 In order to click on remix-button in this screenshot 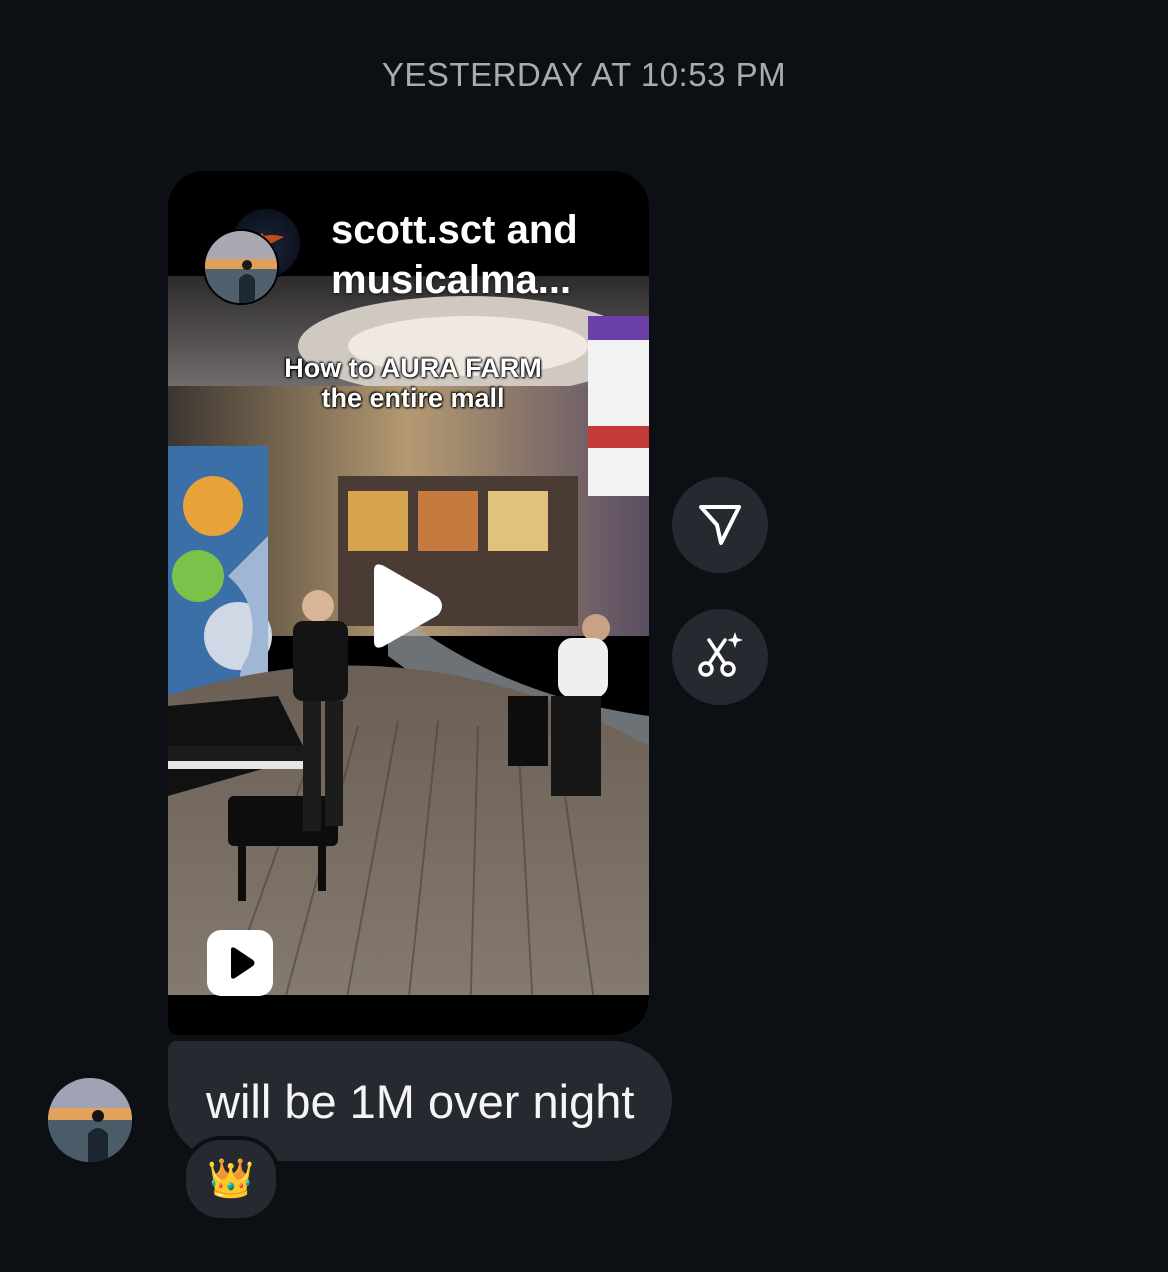, I will do `click(720, 657)`.